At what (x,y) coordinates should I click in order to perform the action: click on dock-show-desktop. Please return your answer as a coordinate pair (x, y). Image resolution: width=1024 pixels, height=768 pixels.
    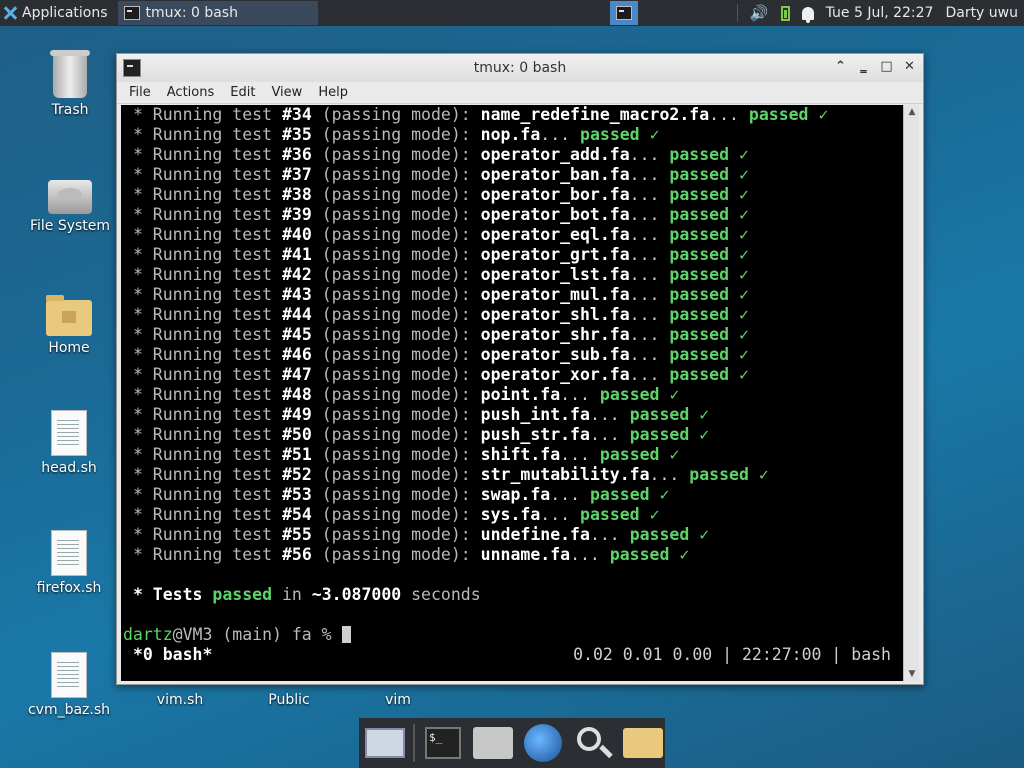
    Looking at the image, I should click on (385, 743).